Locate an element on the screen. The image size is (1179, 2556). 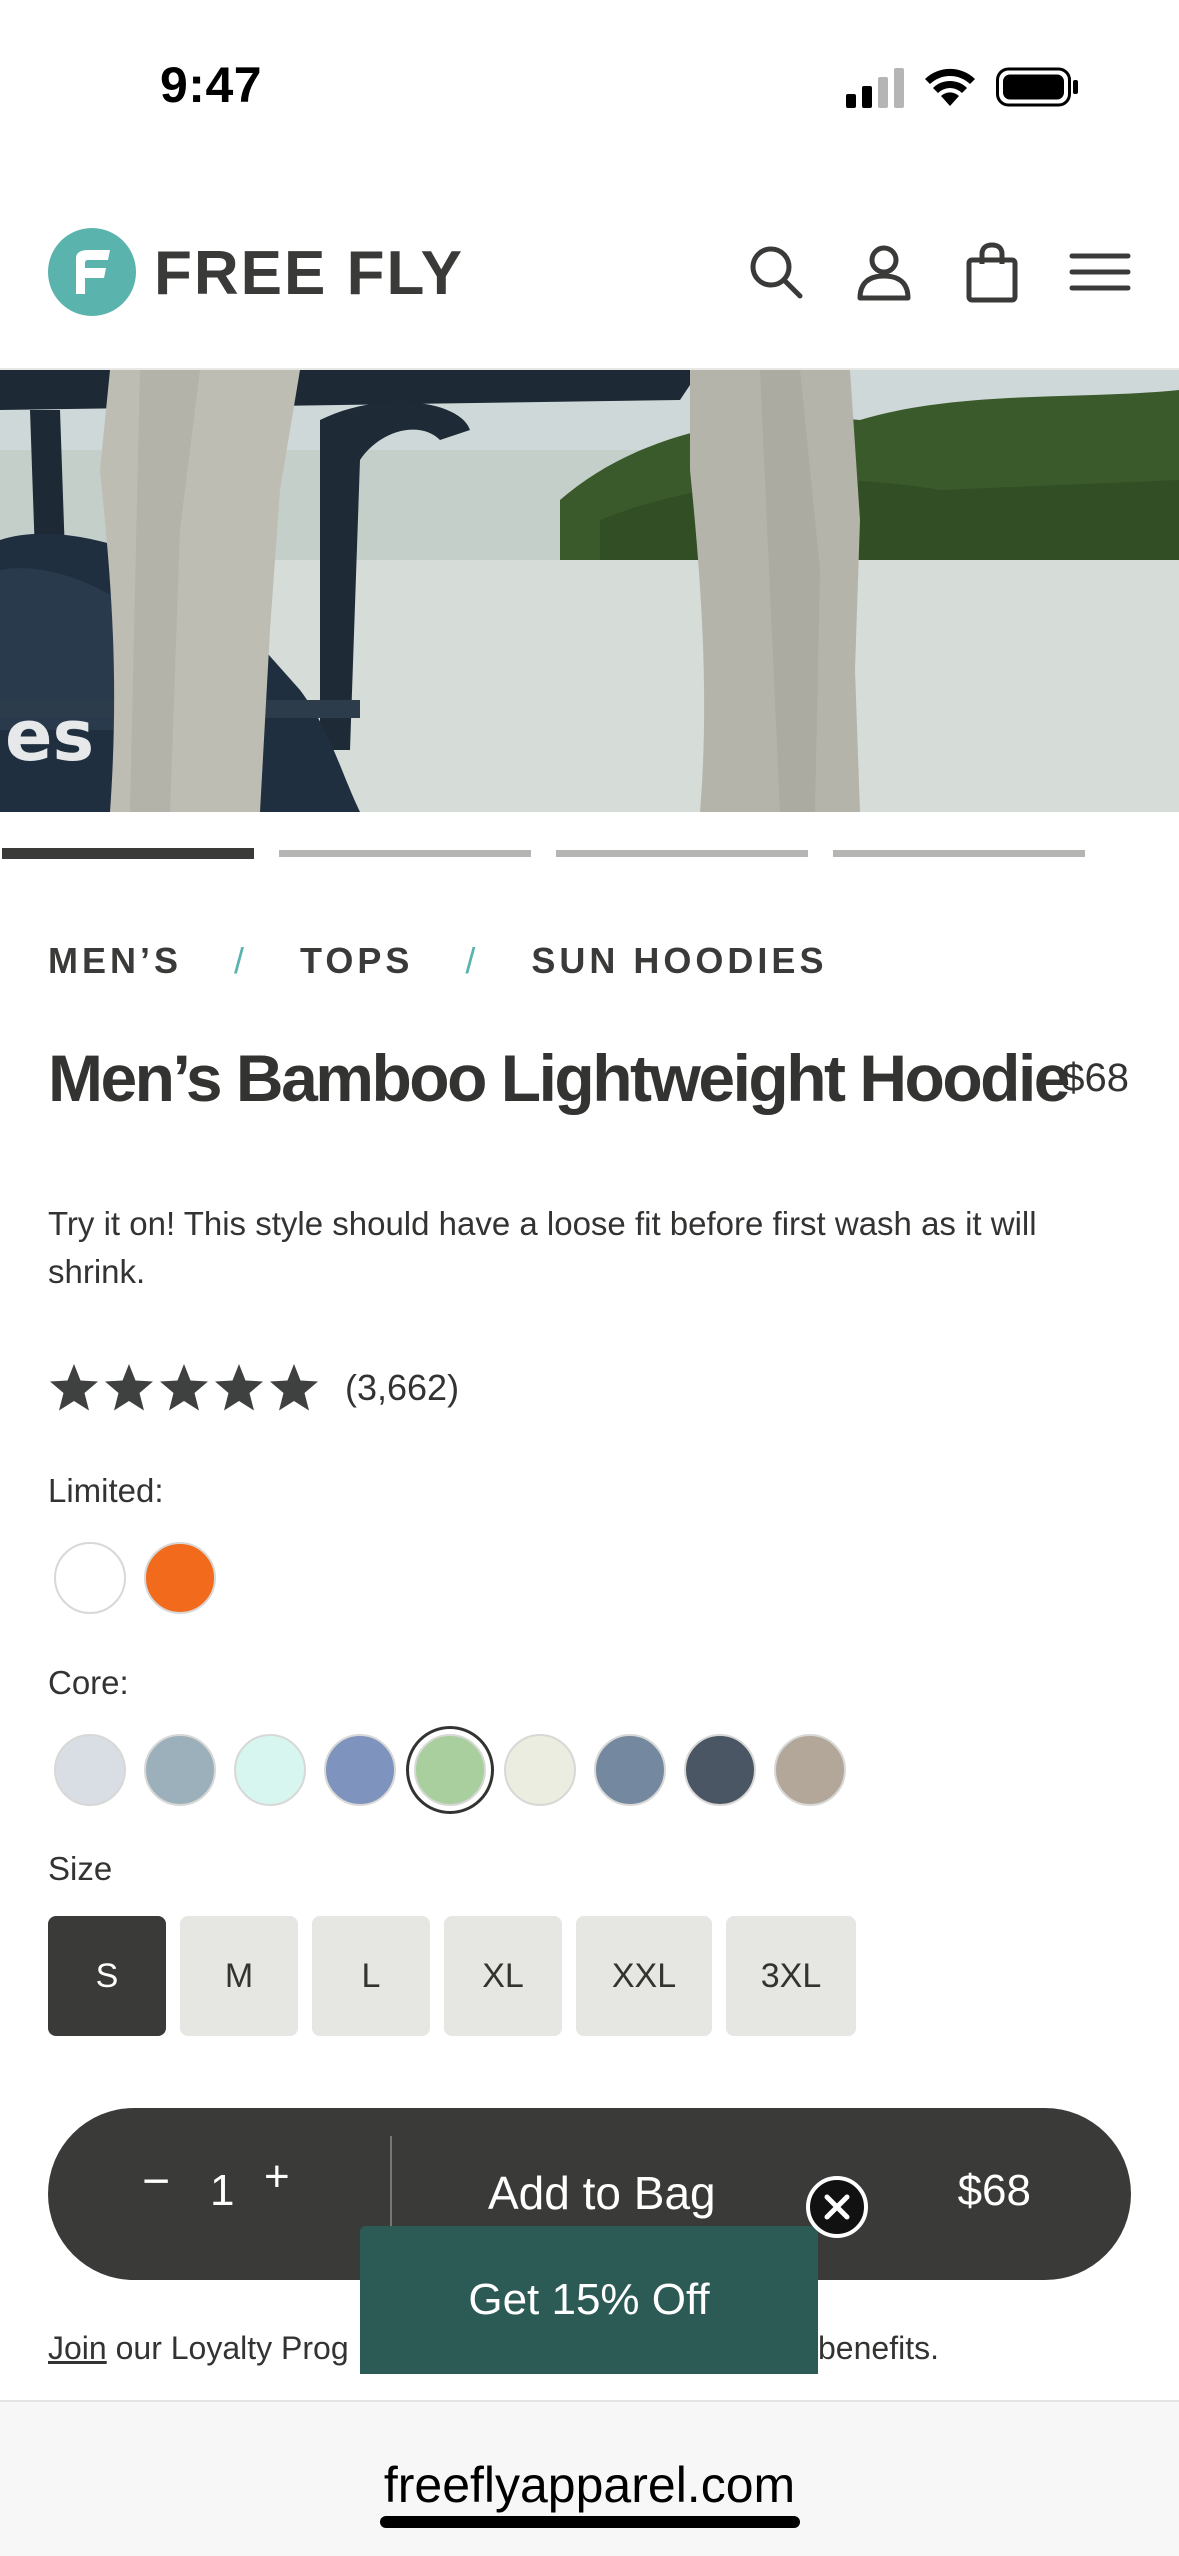
breadcrumb-sun-hoodies: SUN HOODIES is located at coordinates (679, 961).